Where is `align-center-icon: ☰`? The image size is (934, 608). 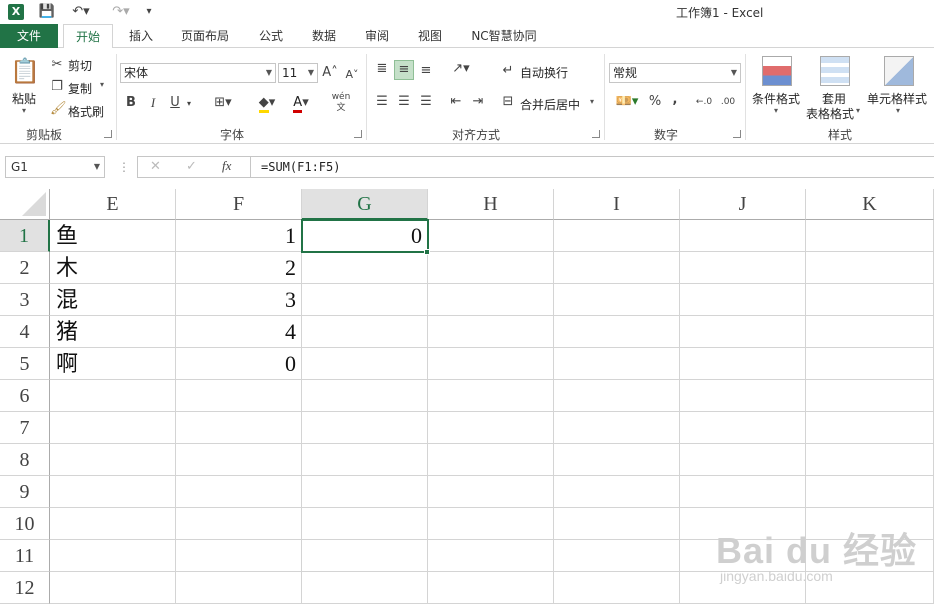 align-center-icon: ☰ is located at coordinates (404, 102).